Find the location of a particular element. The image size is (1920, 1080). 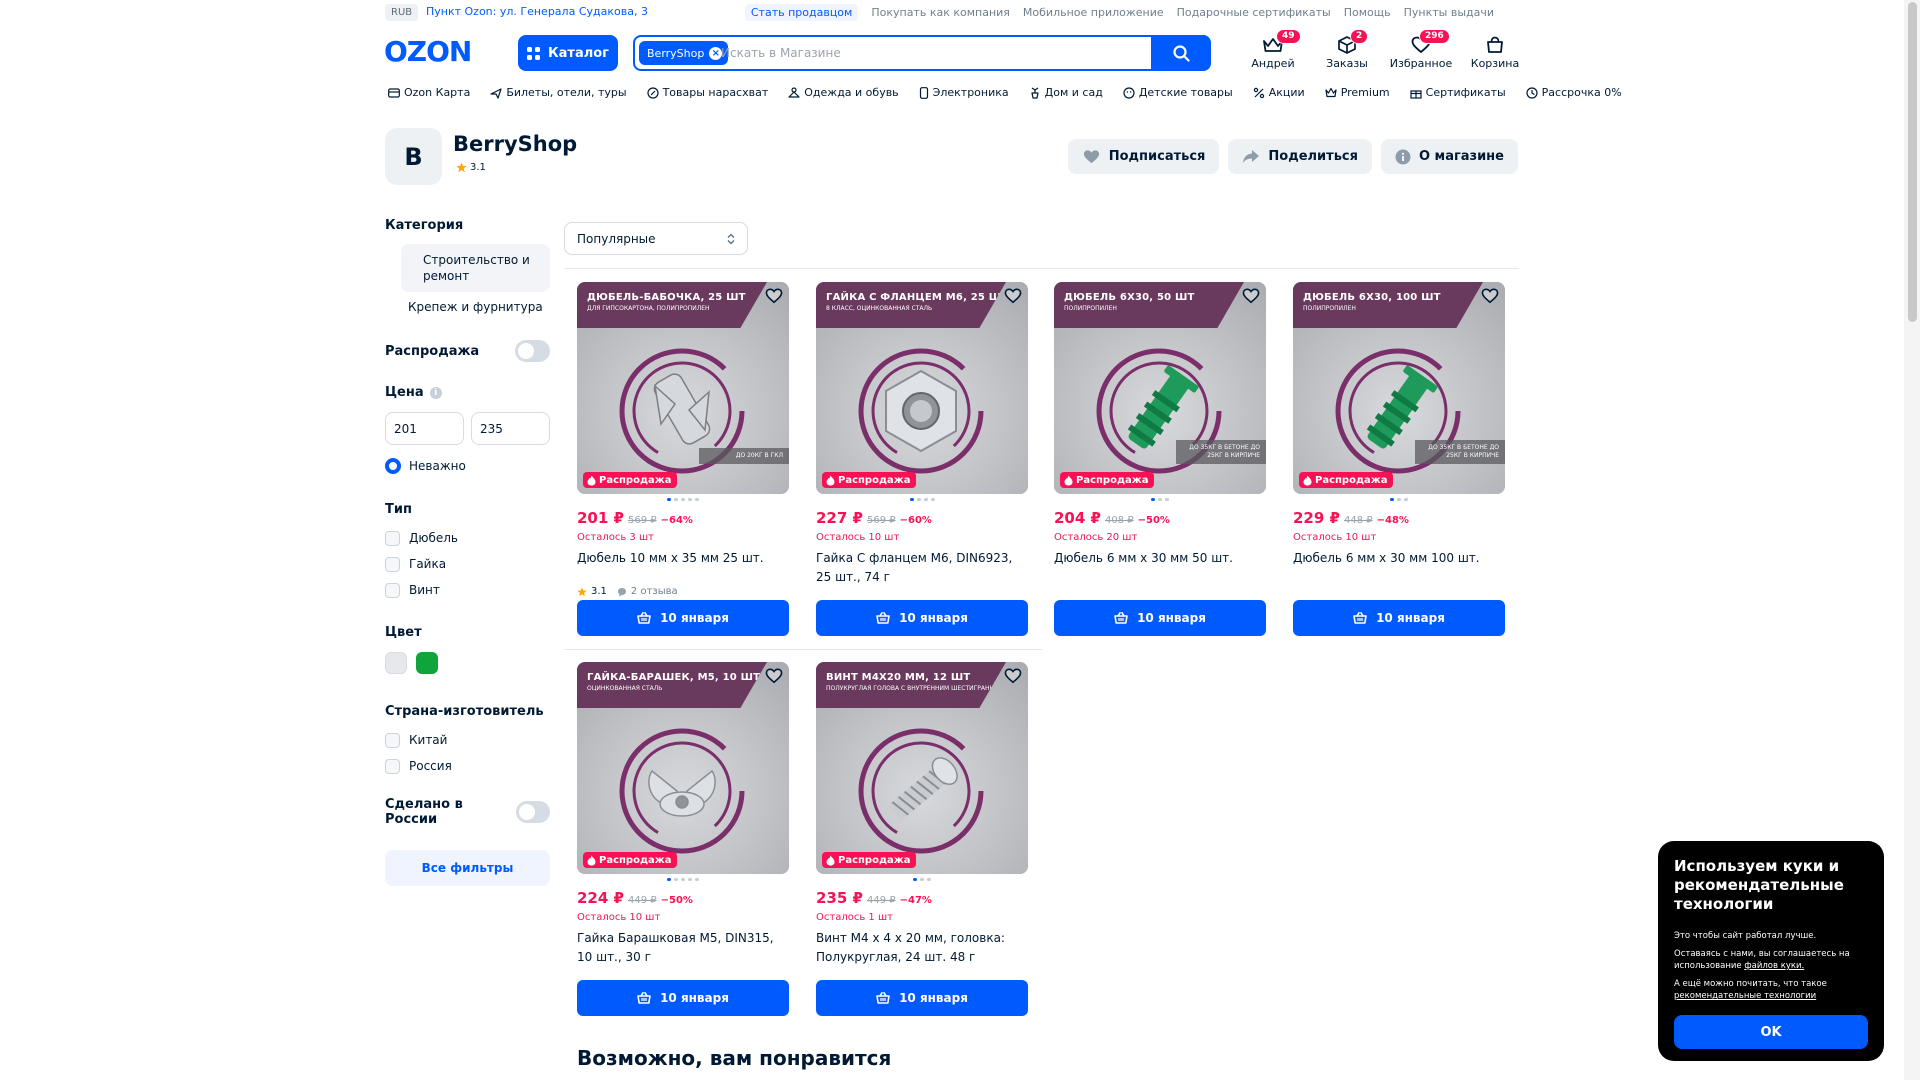

ozon-logo: OZON is located at coordinates (436, 51).